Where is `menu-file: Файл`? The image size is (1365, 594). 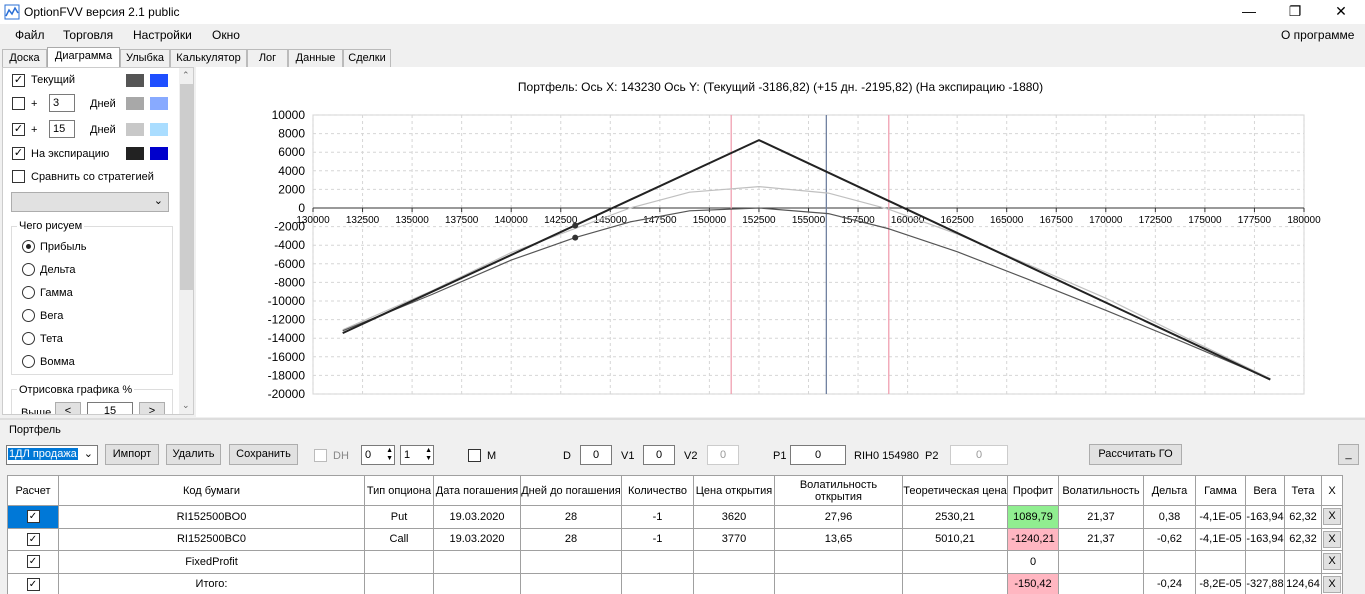 menu-file: Файл is located at coordinates (30, 35).